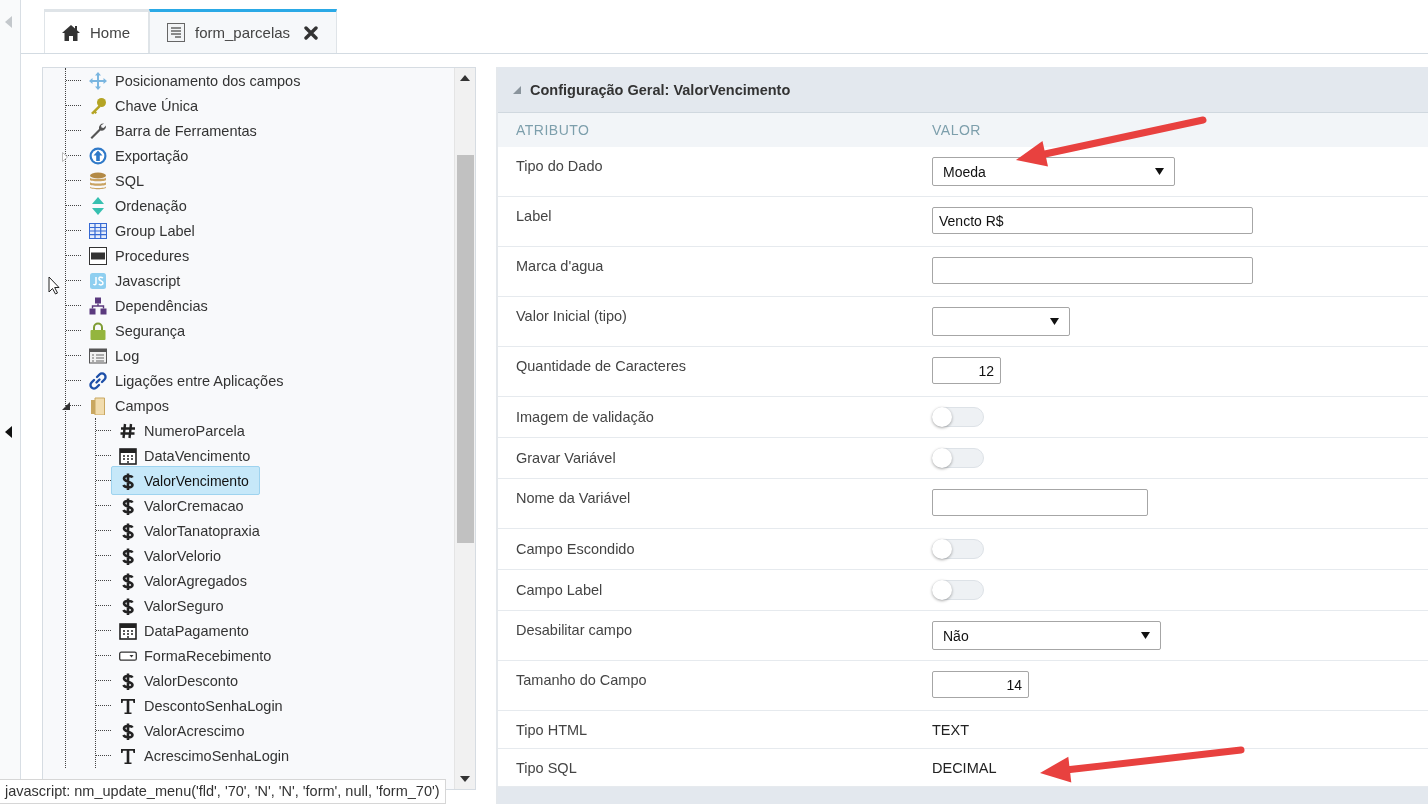  Describe the element at coordinates (98, 205) in the screenshot. I see `sort-icon` at that location.